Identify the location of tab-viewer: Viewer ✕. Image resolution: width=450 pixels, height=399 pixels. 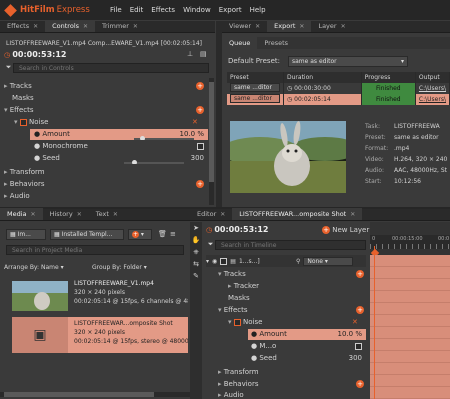
(244, 26).